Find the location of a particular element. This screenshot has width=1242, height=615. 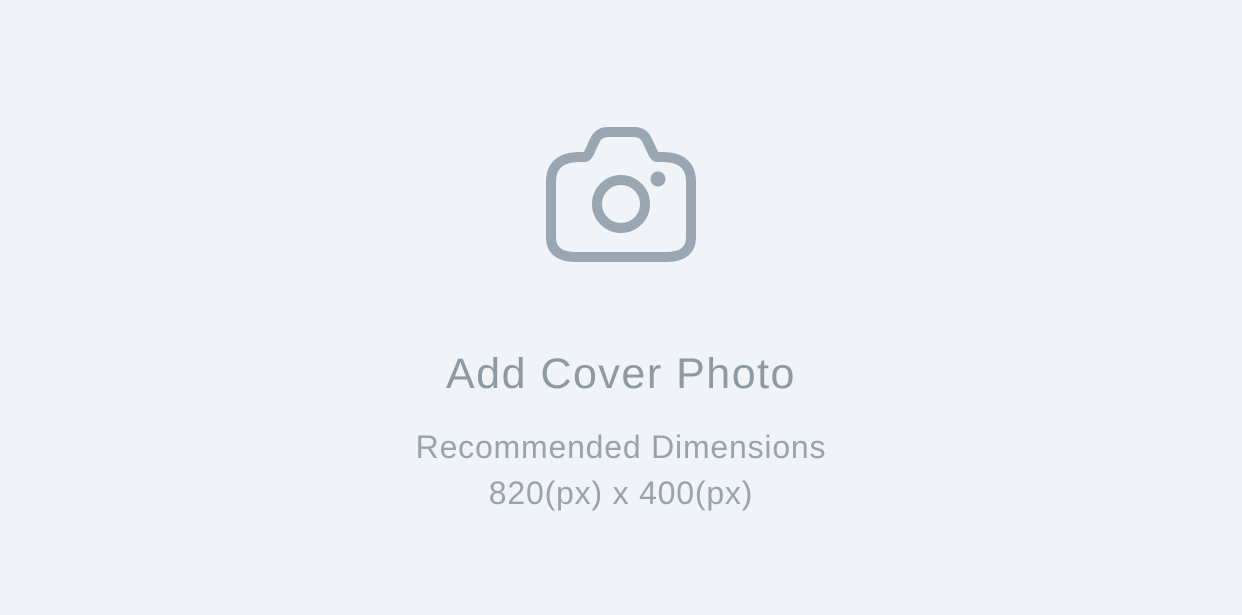

camera-icon is located at coordinates (621, 194).